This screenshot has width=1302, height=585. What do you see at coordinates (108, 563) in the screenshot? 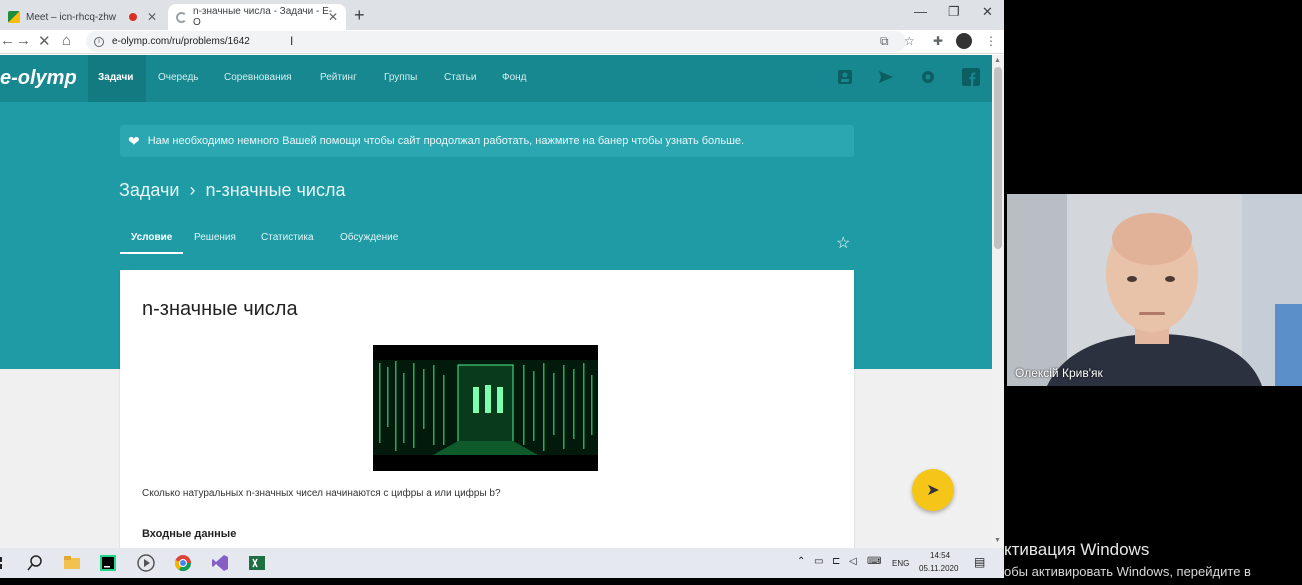
I see `pycharm-icon` at bounding box center [108, 563].